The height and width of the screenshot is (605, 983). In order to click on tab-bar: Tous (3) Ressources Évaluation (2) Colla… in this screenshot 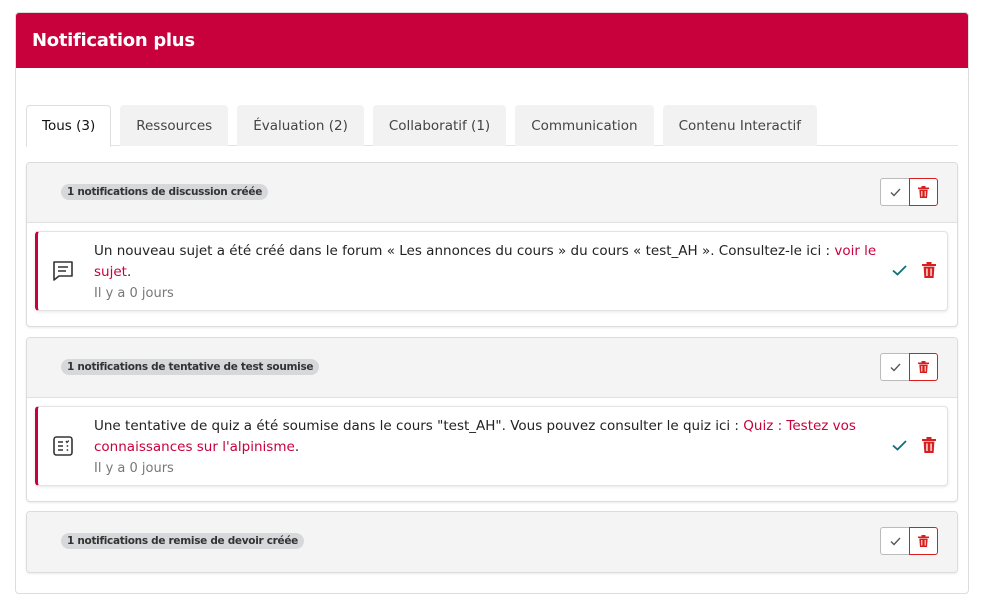, I will do `click(492, 126)`.